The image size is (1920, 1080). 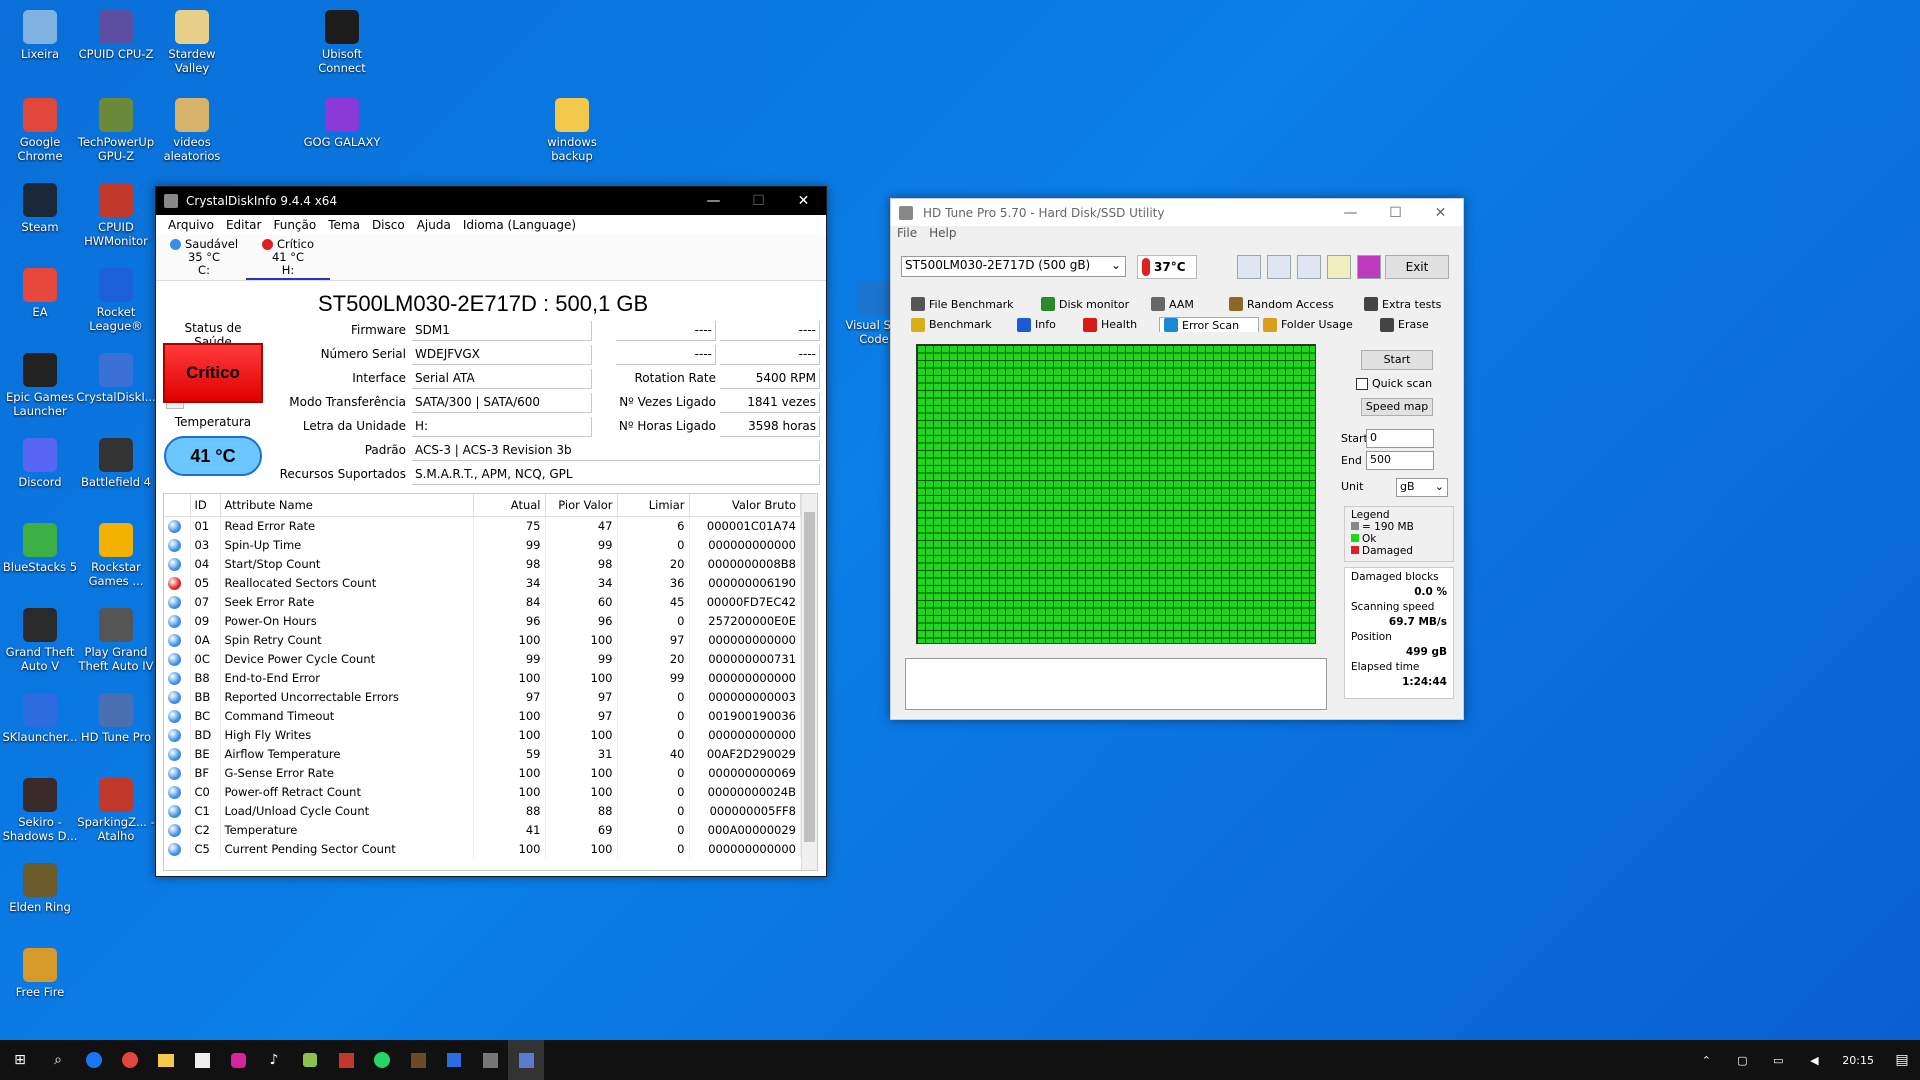 I want to click on tab-aam: AAM, so click(x=1186, y=304).